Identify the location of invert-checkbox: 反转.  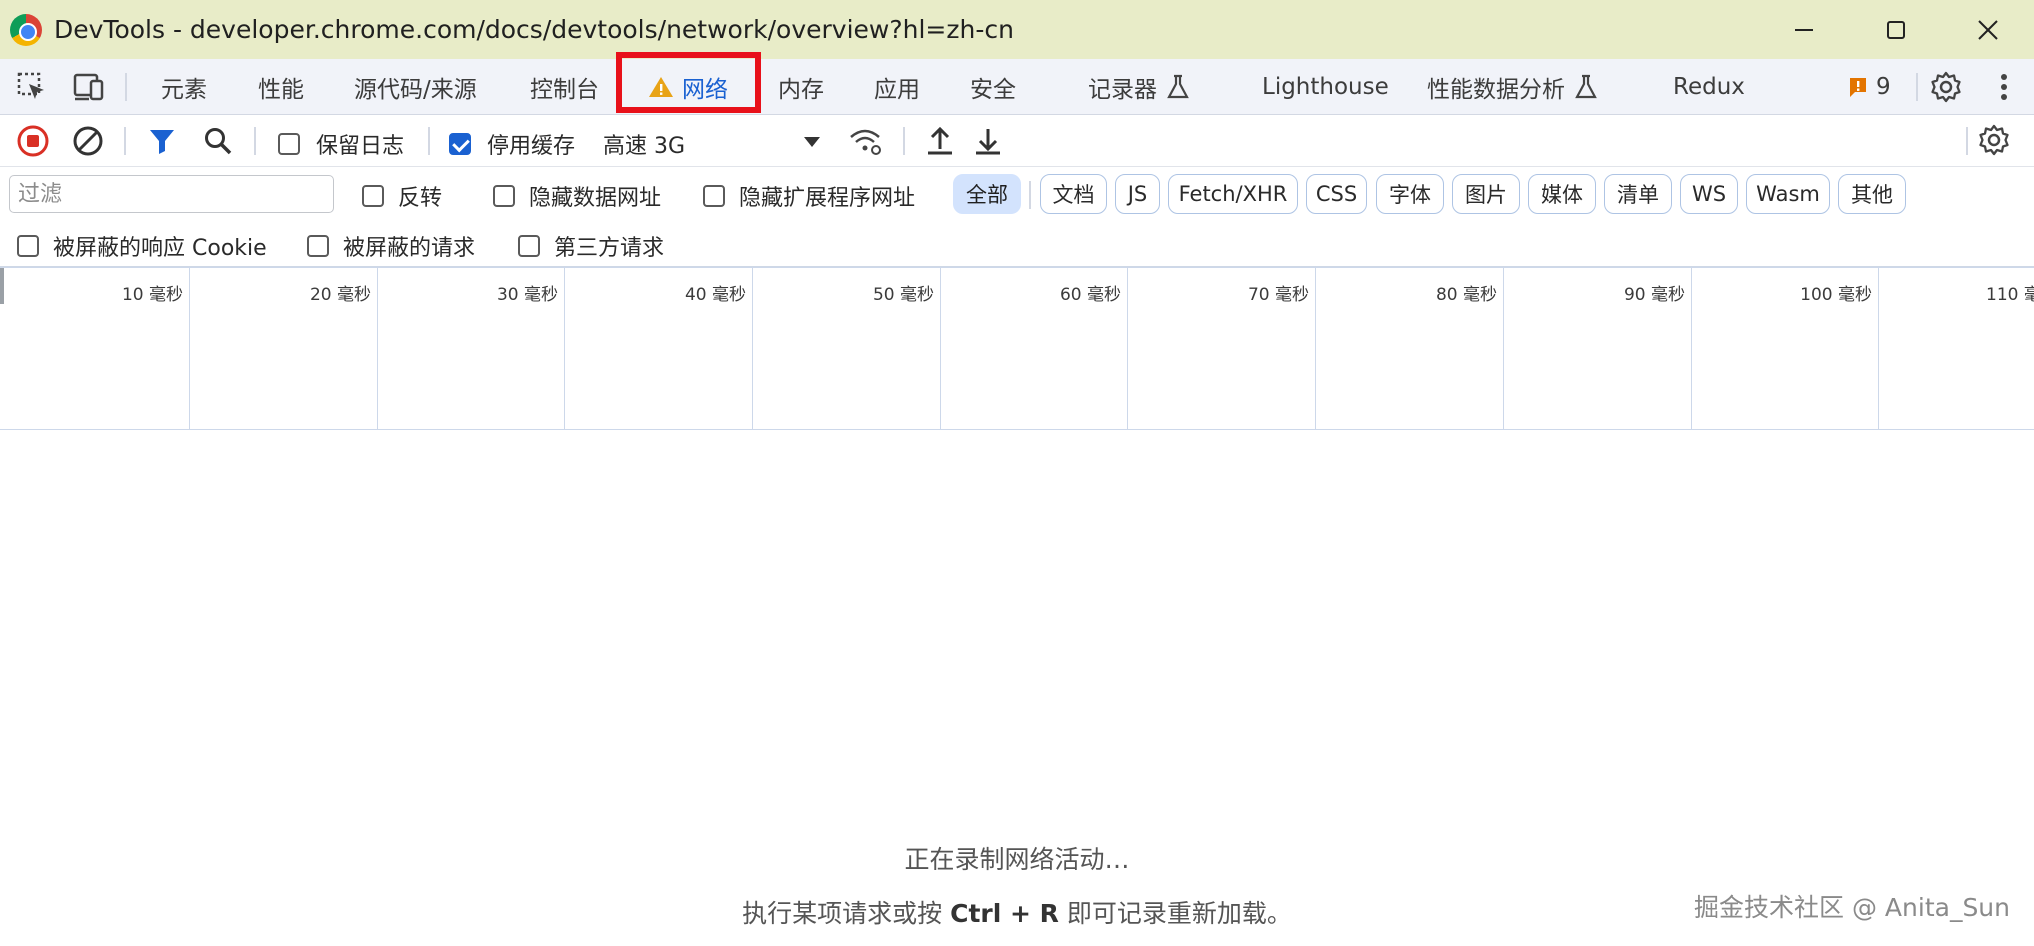
(402, 196).